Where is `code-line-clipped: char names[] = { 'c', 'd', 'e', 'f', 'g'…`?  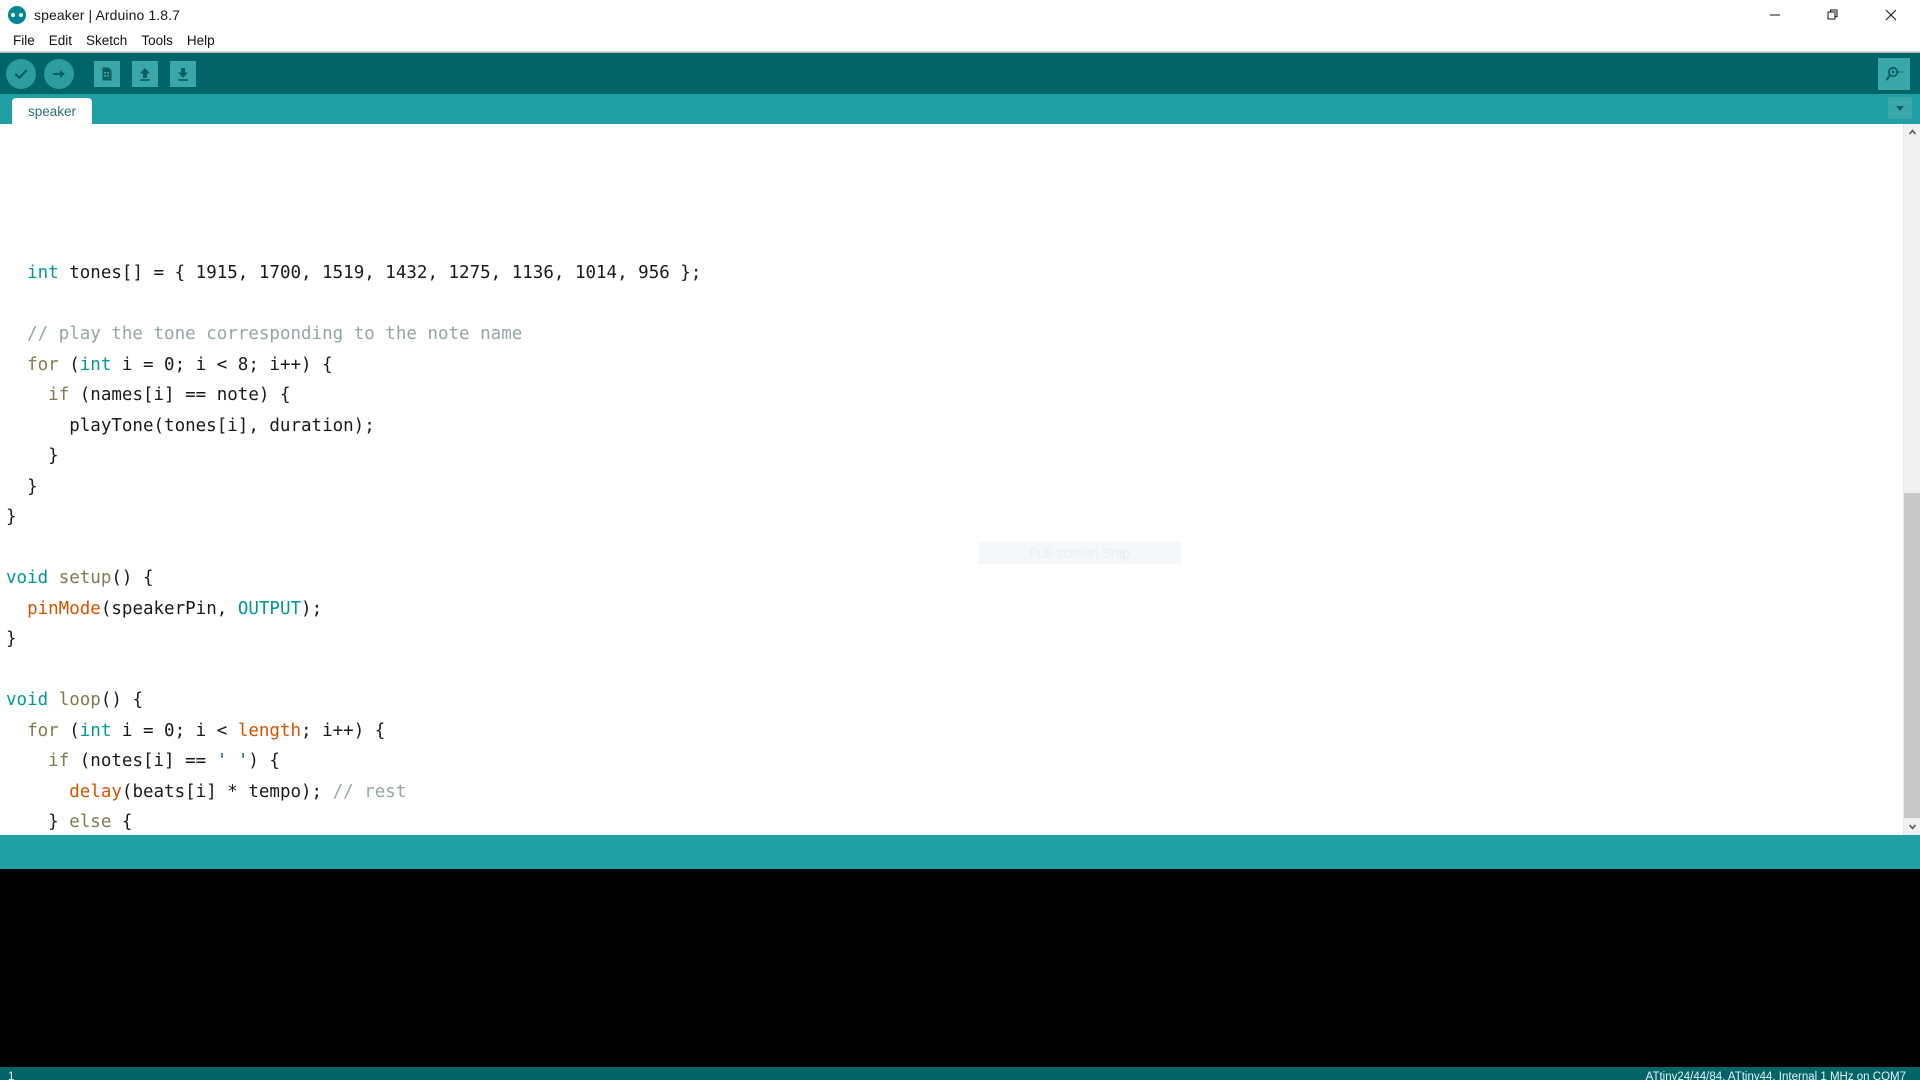 code-line-clipped: char names[] = { 'c', 'd', 'e', 'f', 'g'… is located at coordinates (954, 193).